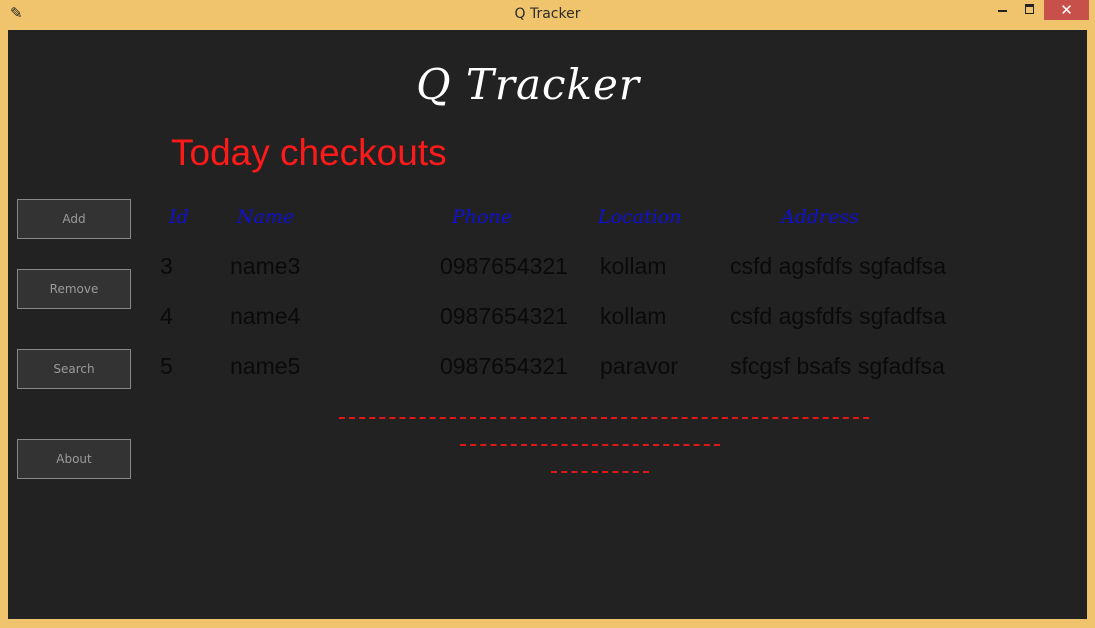 The width and height of the screenshot is (1095, 628). What do you see at coordinates (166, 266) in the screenshot?
I see `cell-id: 3` at bounding box center [166, 266].